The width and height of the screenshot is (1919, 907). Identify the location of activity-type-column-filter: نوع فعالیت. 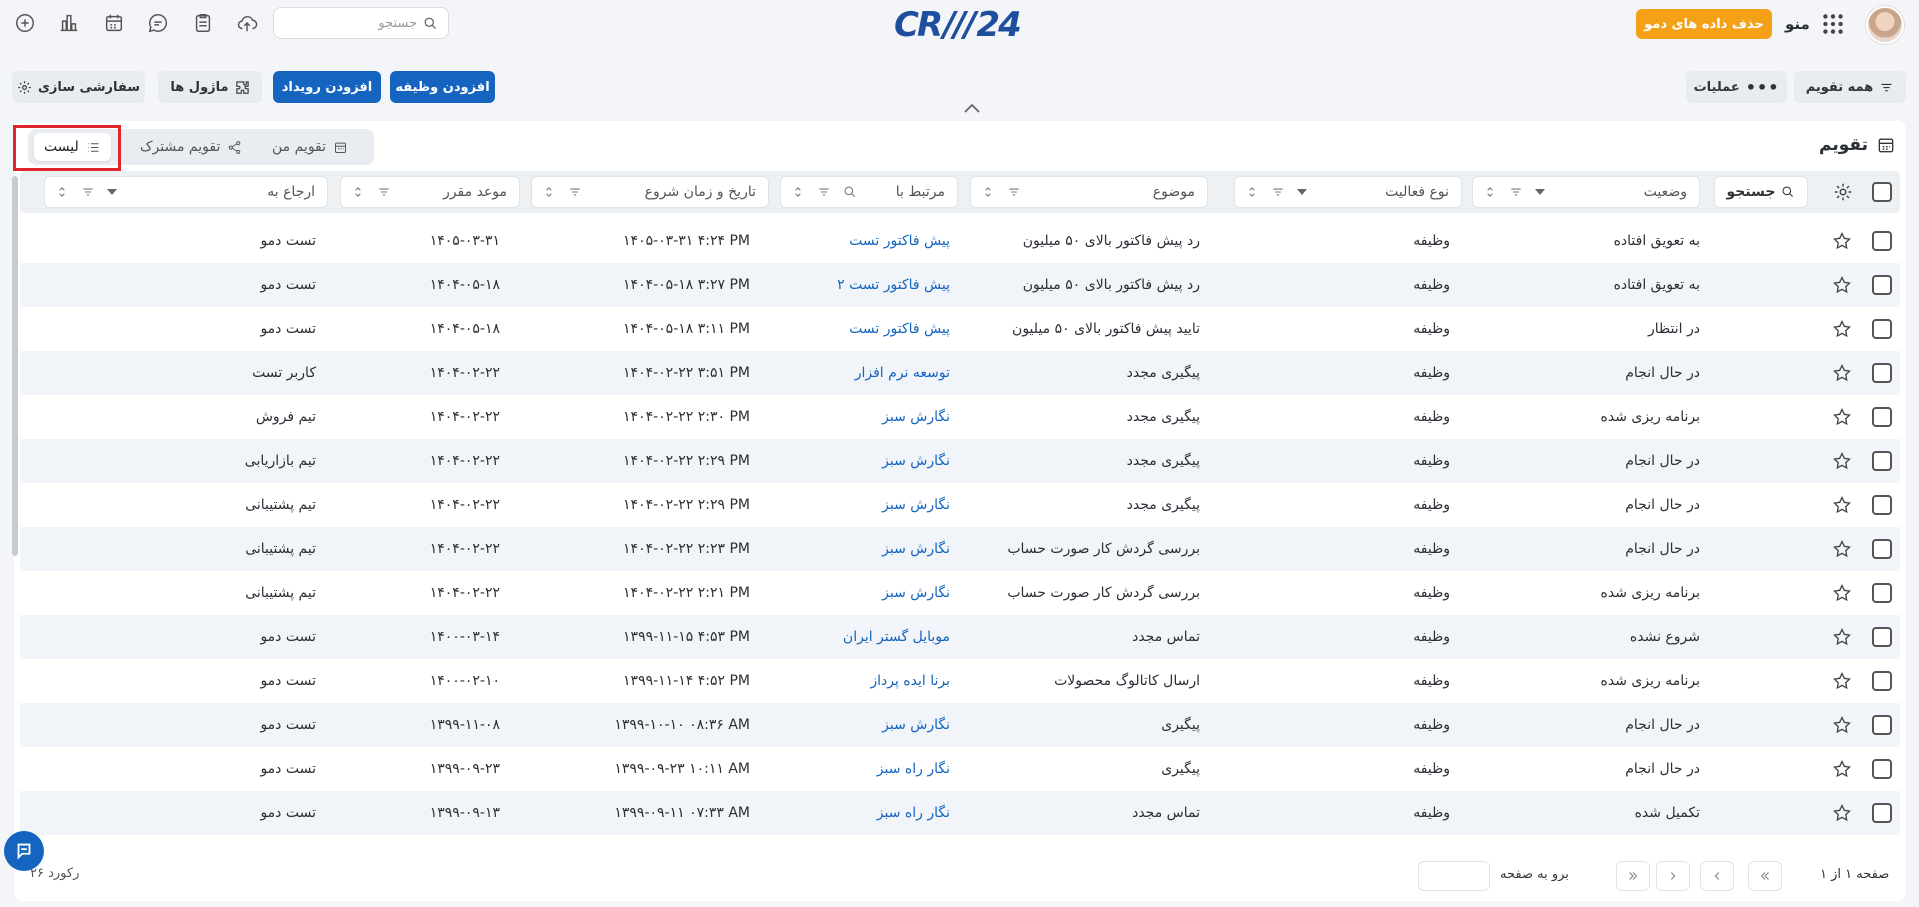
(1348, 192).